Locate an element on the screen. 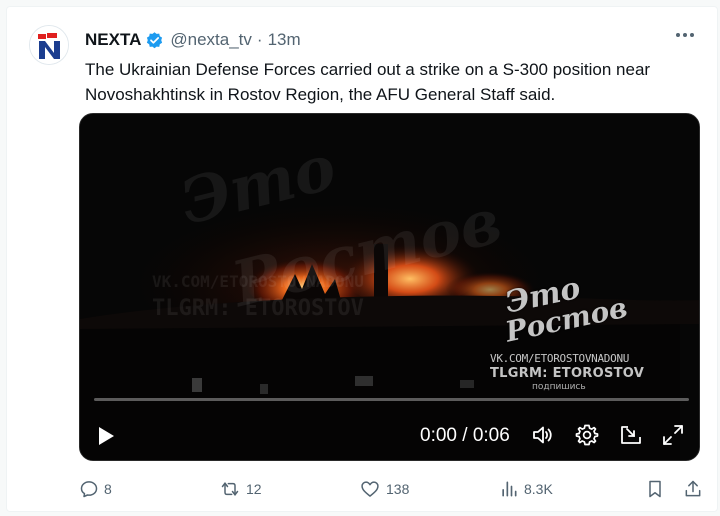  tweet-actions: 8 12 138 8.3K is located at coordinates (394, 489).